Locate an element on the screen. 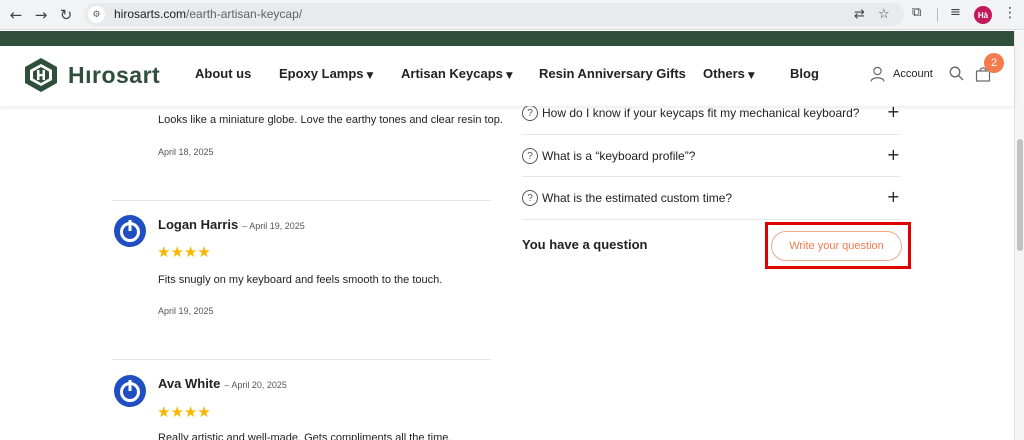  write-question-button: Write your question is located at coordinates (836, 246).